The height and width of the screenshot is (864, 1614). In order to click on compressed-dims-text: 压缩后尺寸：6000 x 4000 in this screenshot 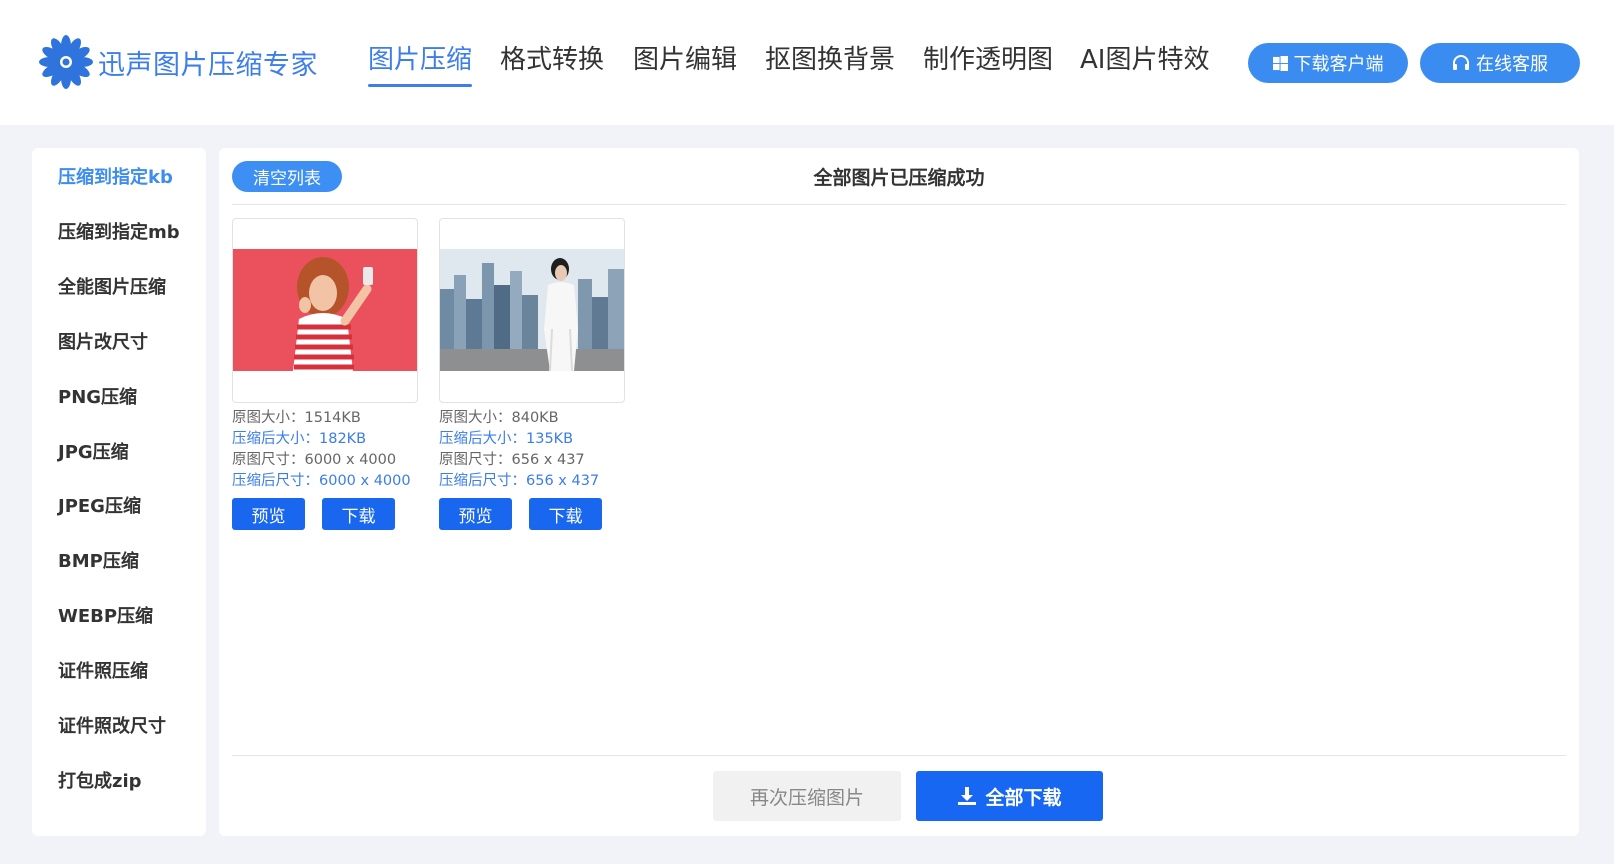, I will do `click(321, 481)`.